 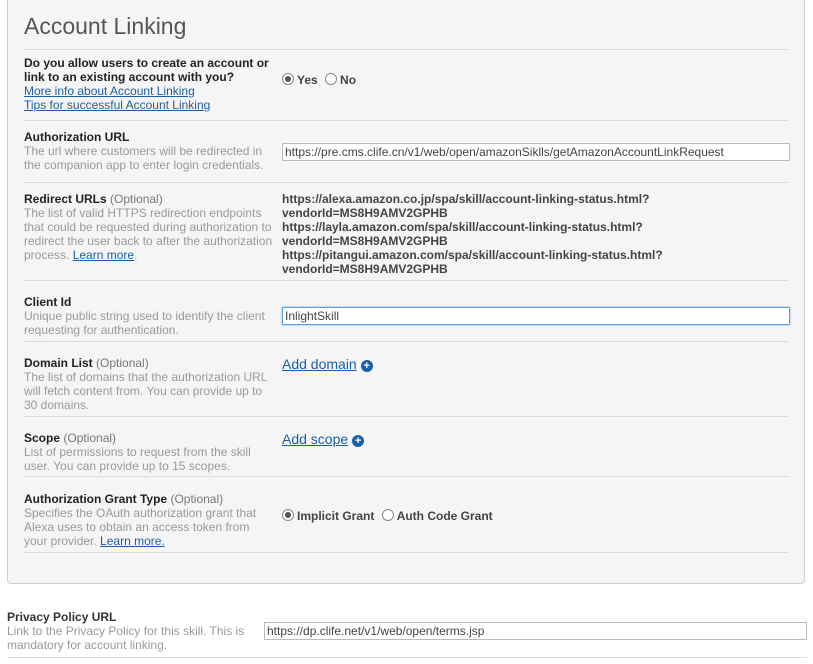 What do you see at coordinates (288, 79) in the screenshot?
I see `yes-radio` at bounding box center [288, 79].